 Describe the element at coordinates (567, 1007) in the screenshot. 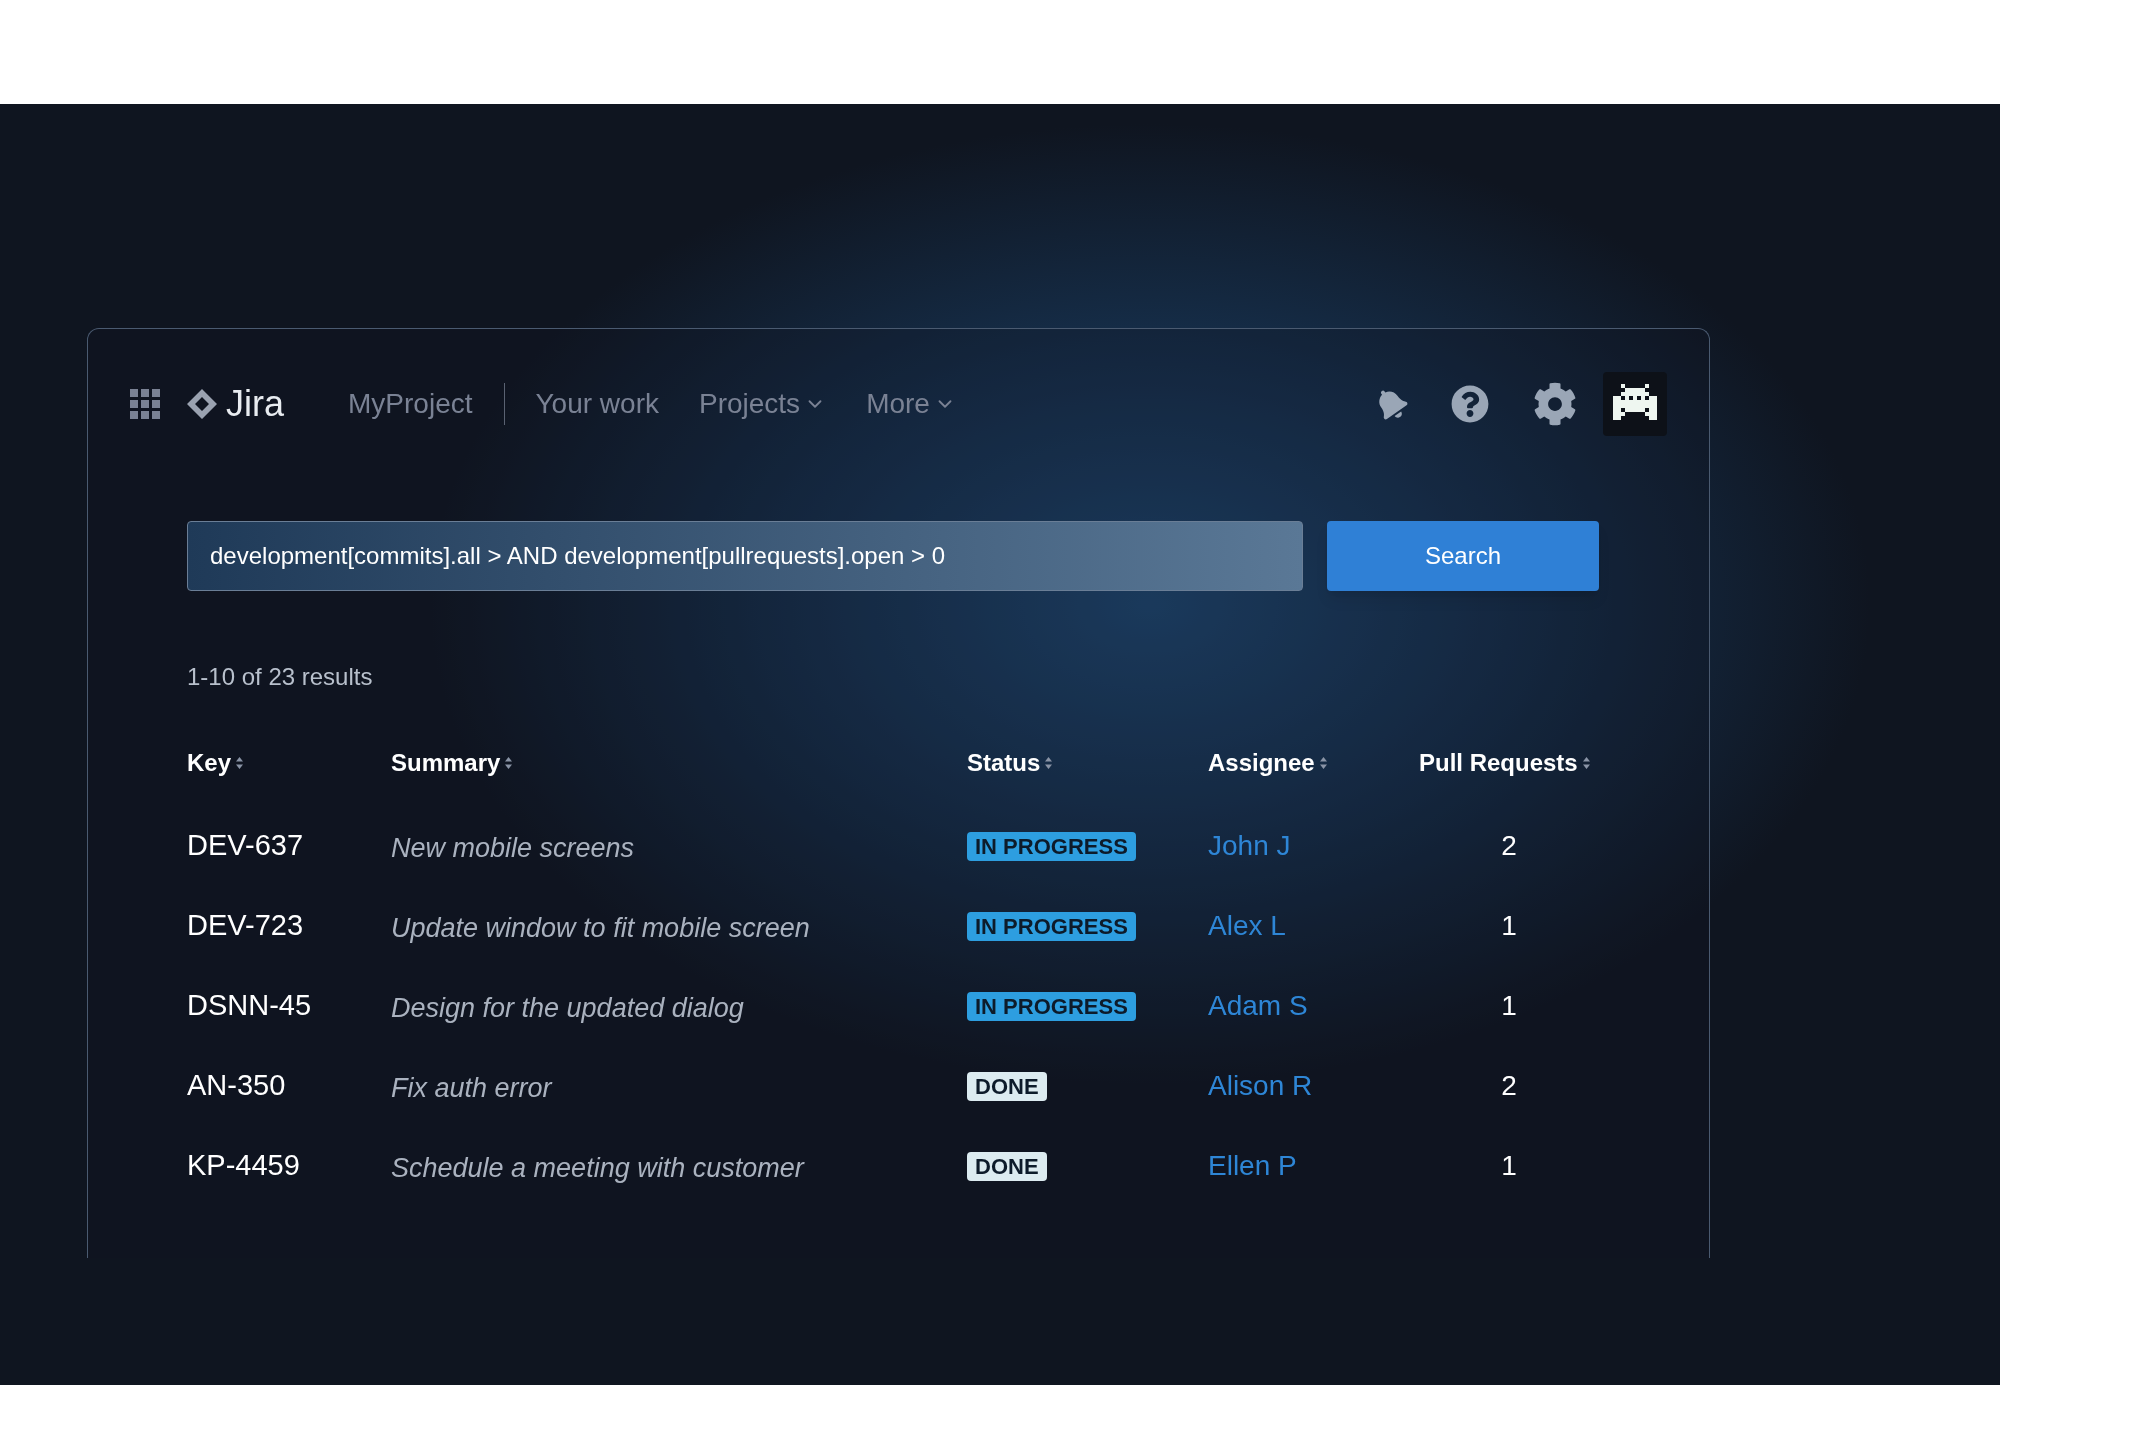

I see `issue-summary: Design for the updated dialog` at that location.